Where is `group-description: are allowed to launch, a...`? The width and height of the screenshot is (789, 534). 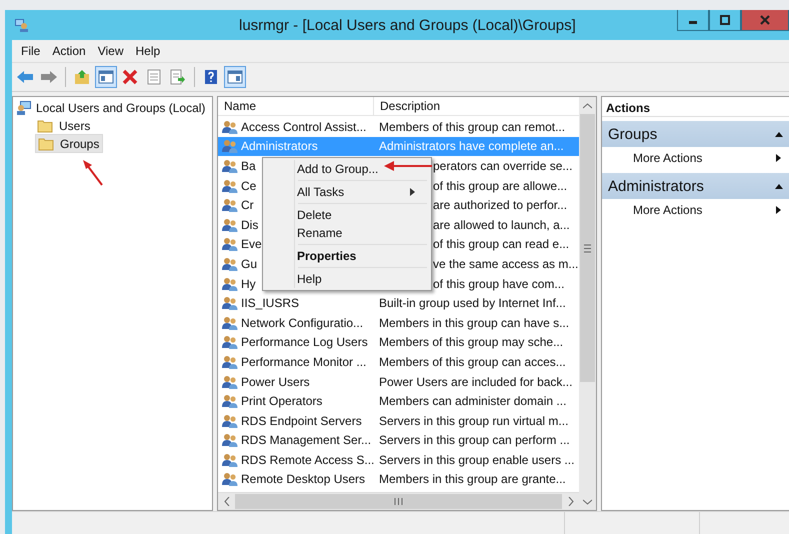
group-description: are allowed to launch, a... is located at coordinates (501, 225).